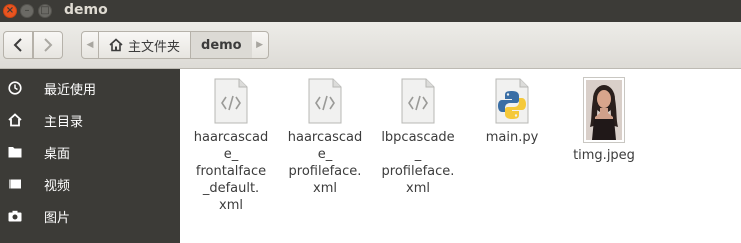 This screenshot has width=741, height=243. What do you see at coordinates (90, 184) in the screenshot?
I see `sidebar-item-videos: 视频` at bounding box center [90, 184].